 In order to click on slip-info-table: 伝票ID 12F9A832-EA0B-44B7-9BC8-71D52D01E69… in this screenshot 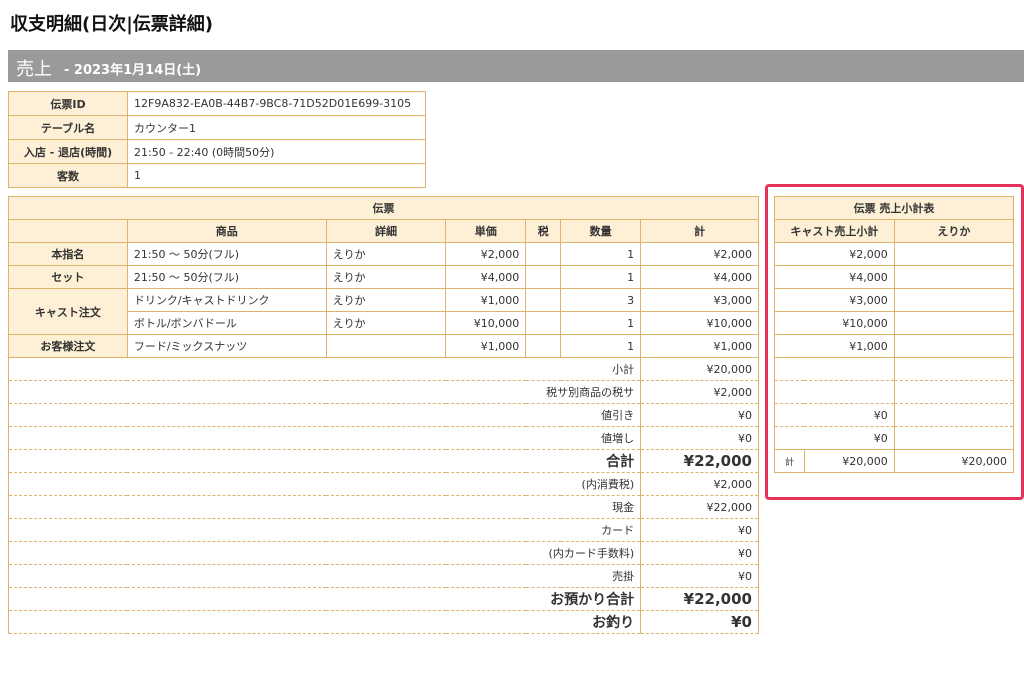, I will do `click(217, 139)`.